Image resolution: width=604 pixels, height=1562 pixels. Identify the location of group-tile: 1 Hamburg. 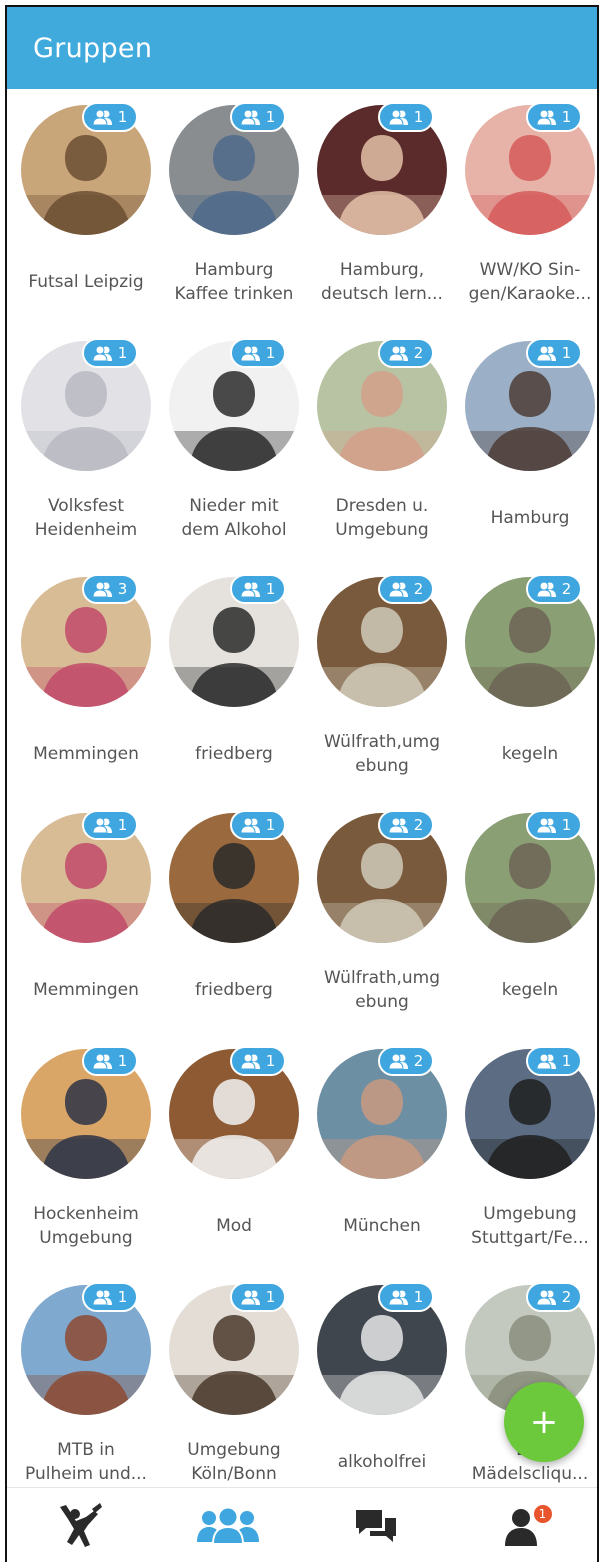
(526, 443).